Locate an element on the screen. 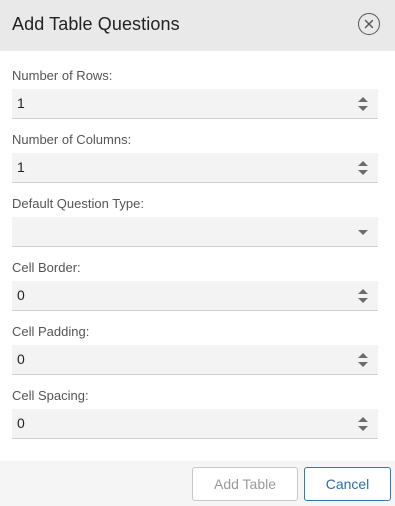 Image resolution: width=395 pixels, height=506 pixels. chevron-down-icon is located at coordinates (363, 232).